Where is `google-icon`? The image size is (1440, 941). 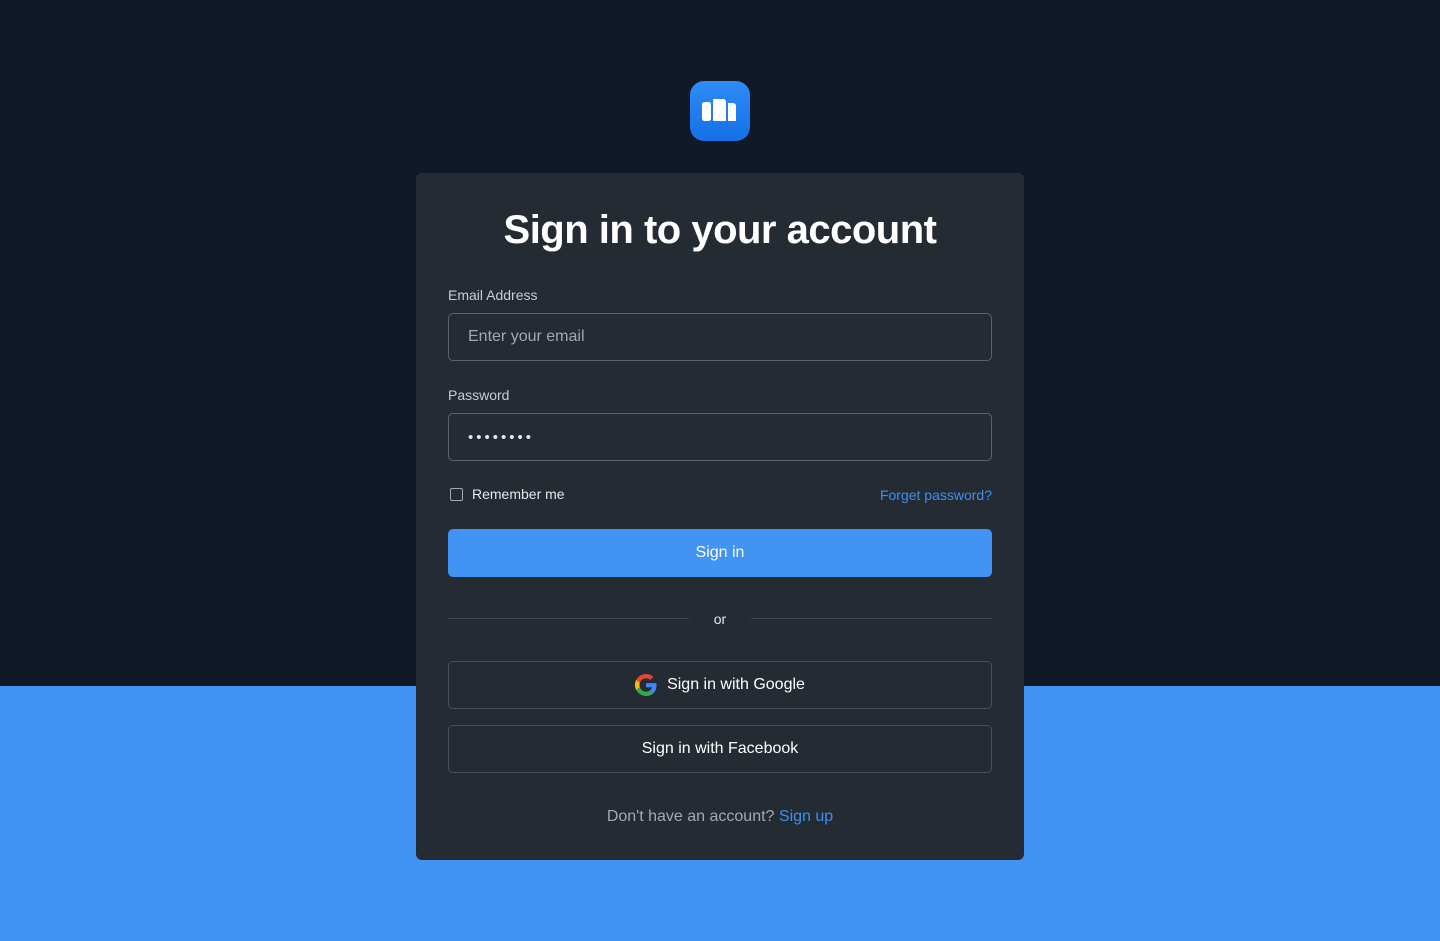 google-icon is located at coordinates (646, 685).